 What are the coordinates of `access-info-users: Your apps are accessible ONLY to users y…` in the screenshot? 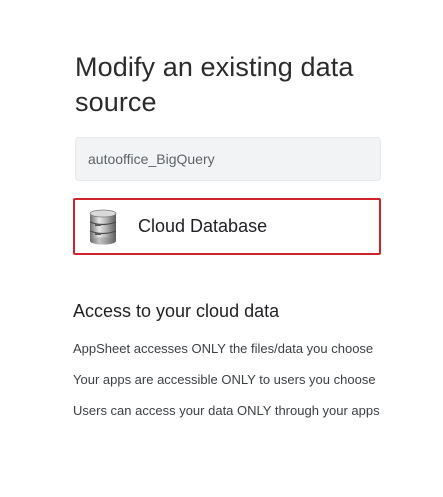 It's located at (224, 379).